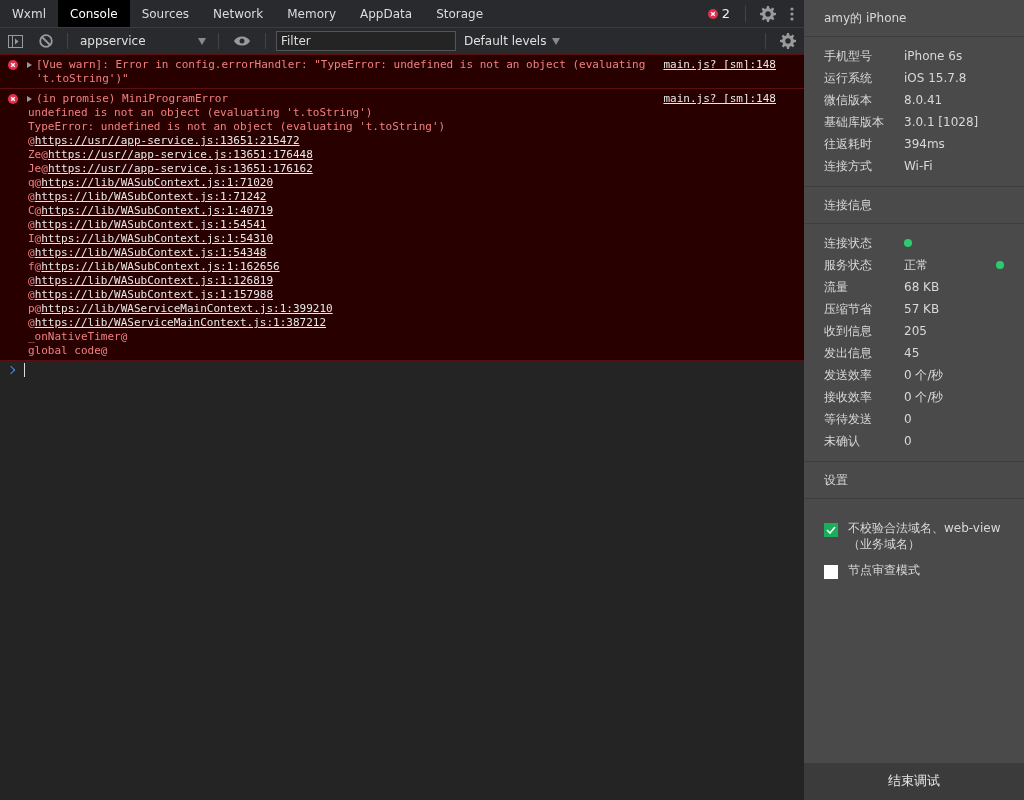 This screenshot has width=1024, height=800. What do you see at coordinates (46, 41) in the screenshot?
I see `clear-icon` at bounding box center [46, 41].